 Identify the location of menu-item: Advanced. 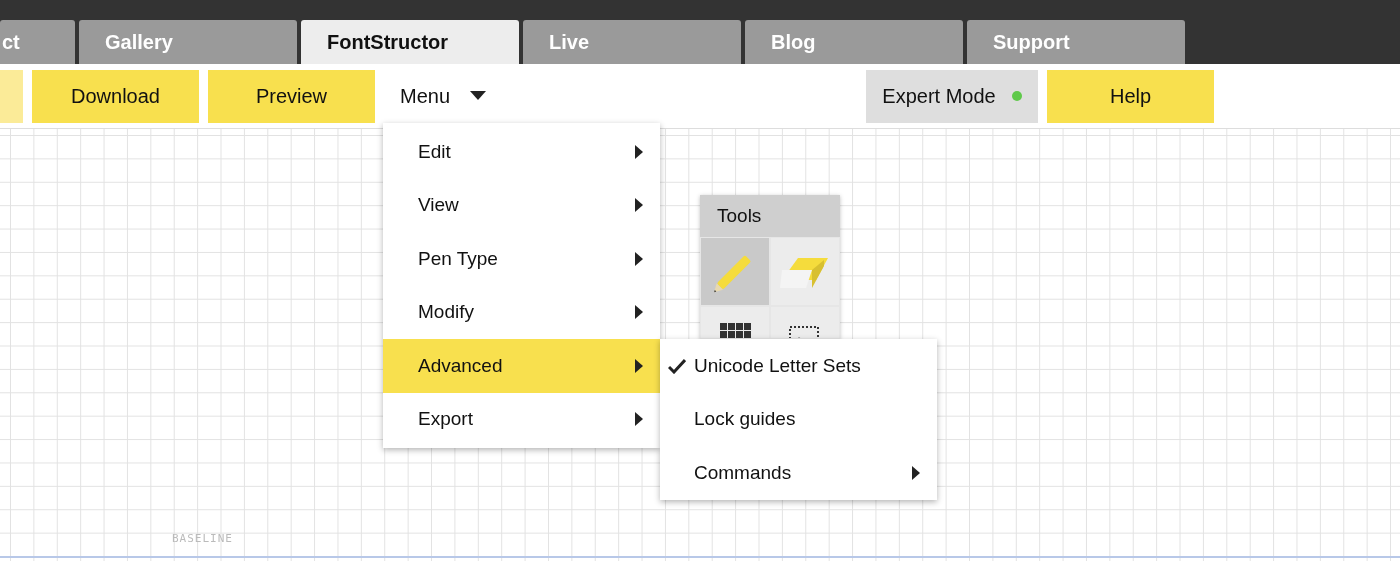
(521, 366).